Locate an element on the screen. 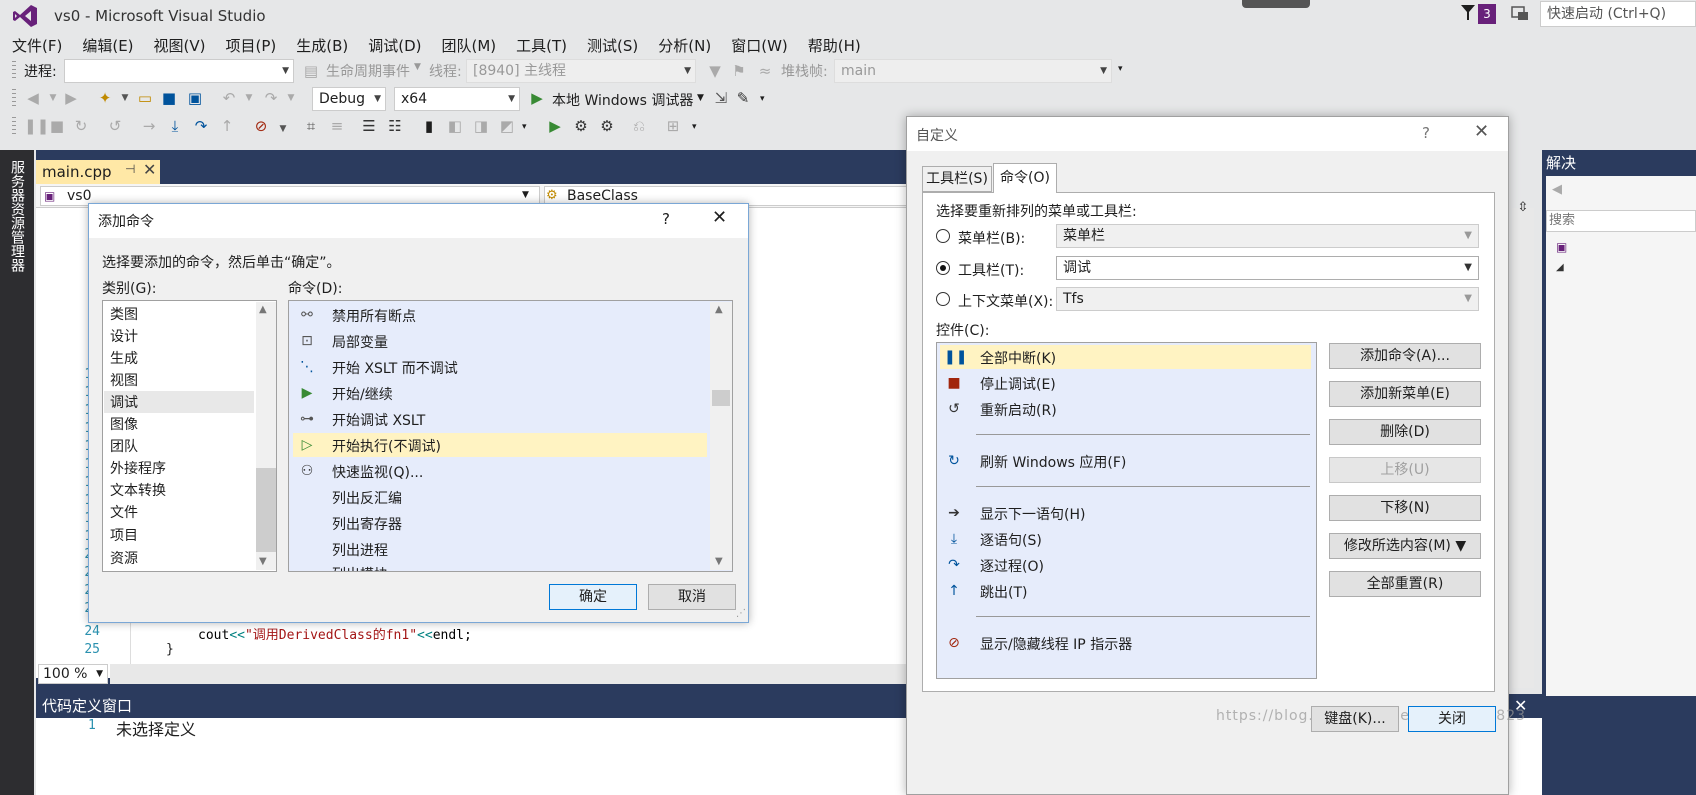 This screenshot has height=795, width=1696. bookmark-icon: ▮ is located at coordinates (429, 126).